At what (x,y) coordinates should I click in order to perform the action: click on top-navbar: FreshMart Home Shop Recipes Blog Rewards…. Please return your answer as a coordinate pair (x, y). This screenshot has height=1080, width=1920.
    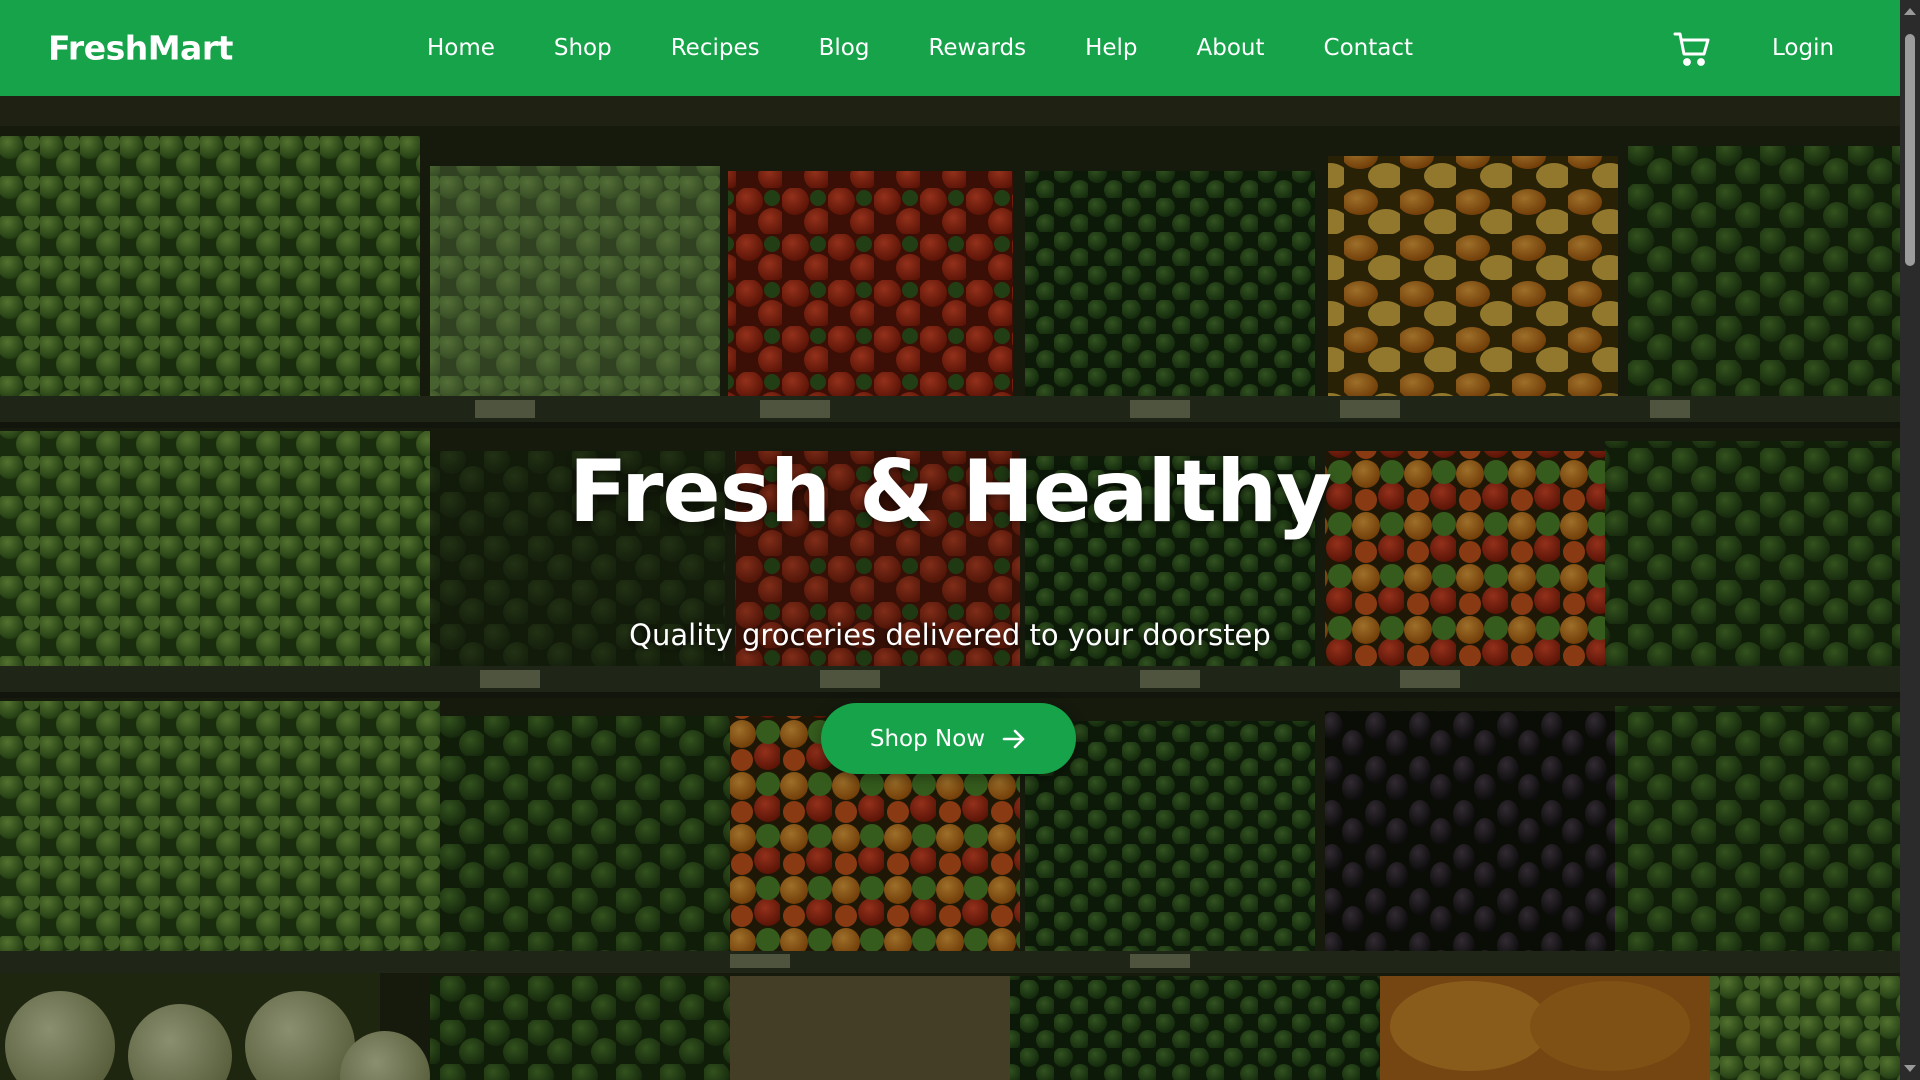
    Looking at the image, I should click on (950, 48).